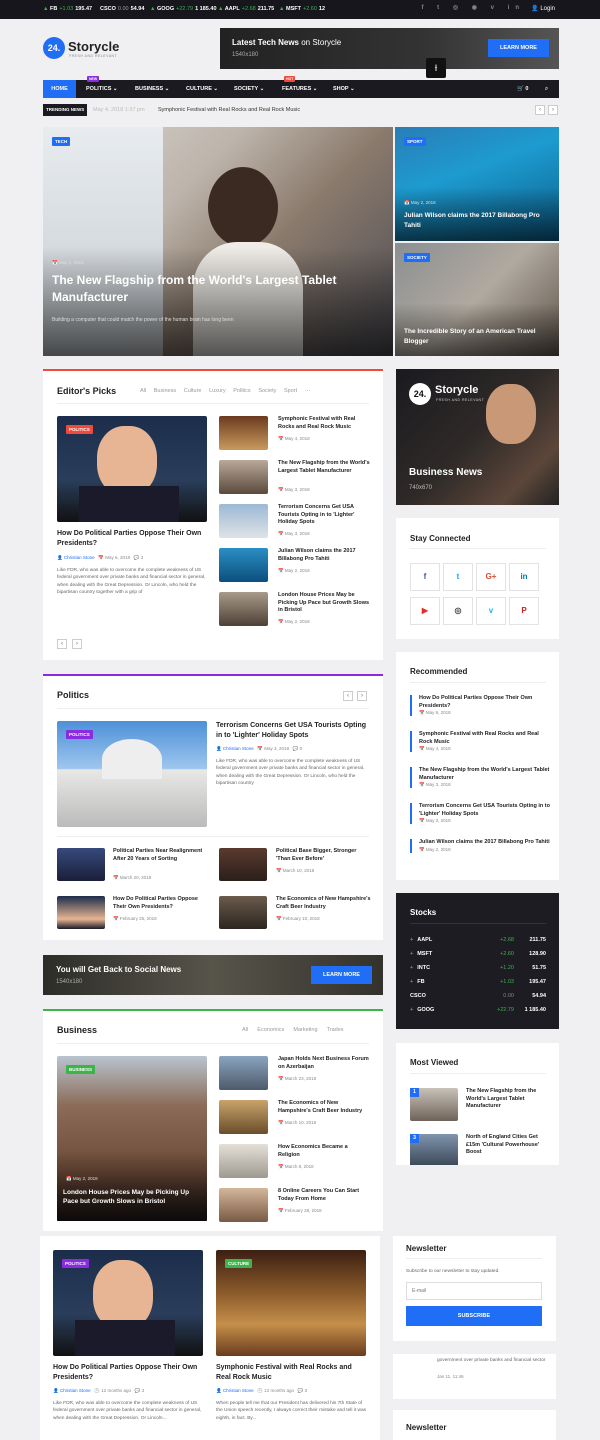 Image resolution: width=600 pixels, height=1440 pixels. Describe the element at coordinates (524, 577) in the screenshot. I see `linkedin-icon: in` at that location.